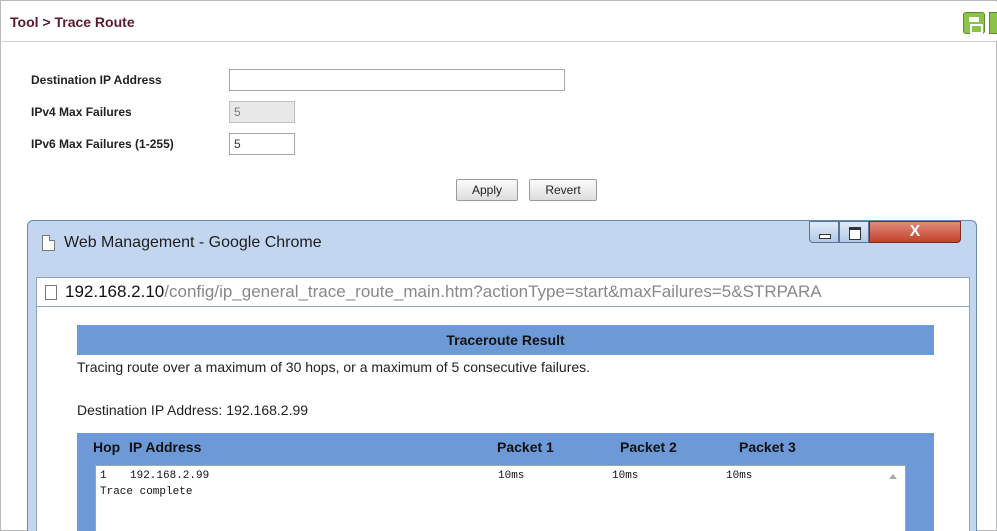 This screenshot has height=531, width=997. I want to click on window-titlebar: Web Management - Google Chrome X, so click(502, 243).